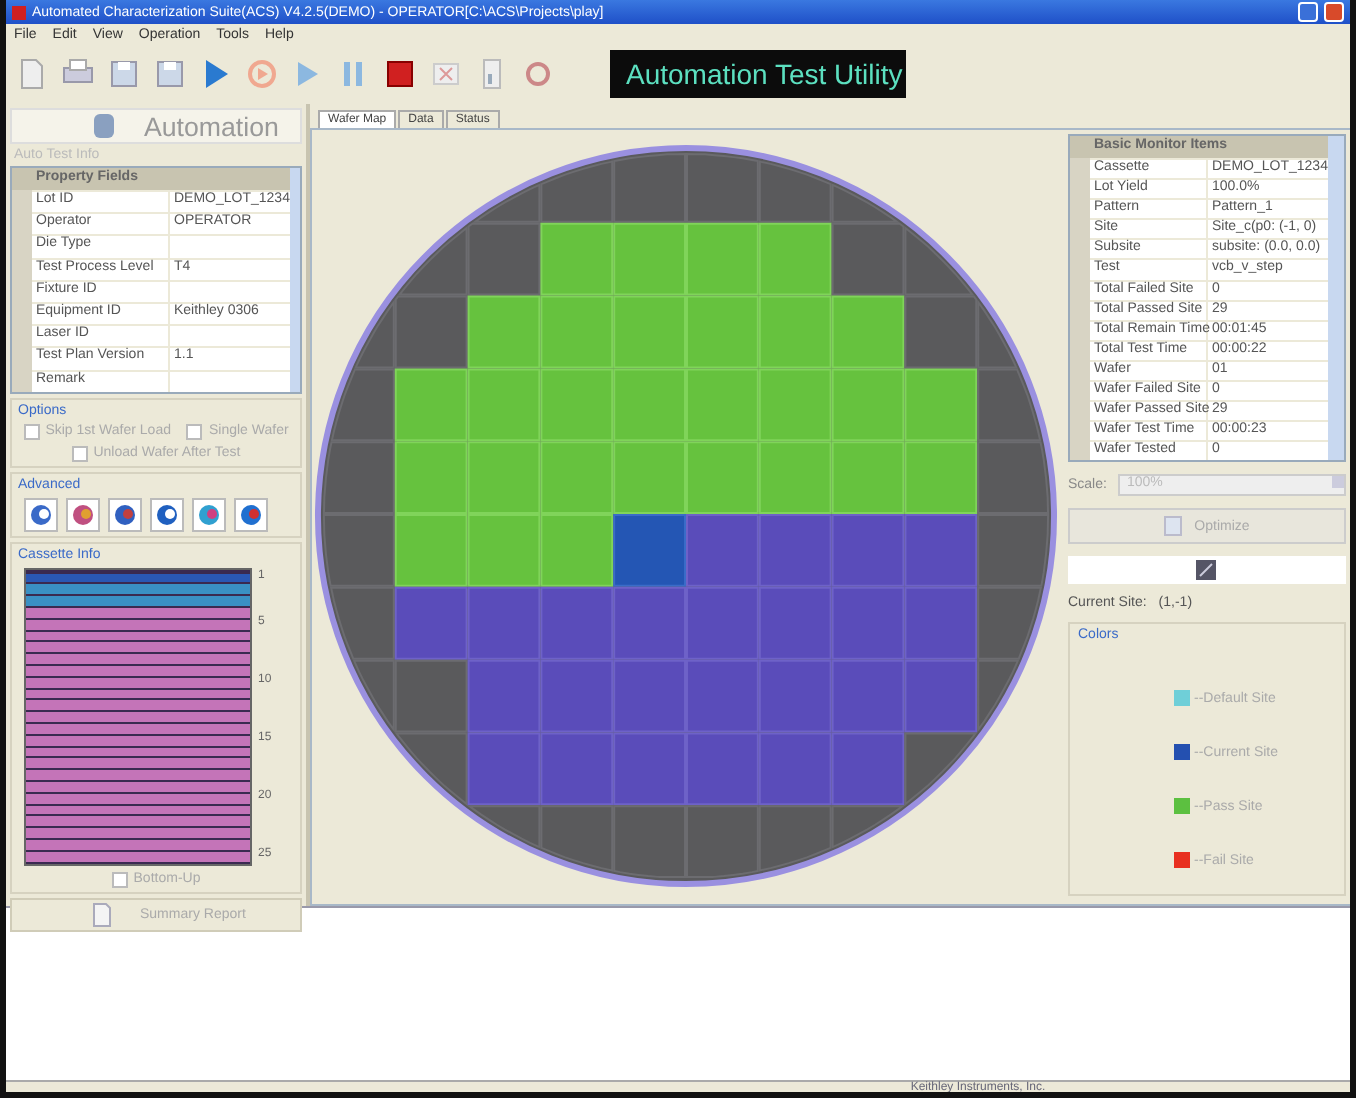  Describe the element at coordinates (400, 74) in the screenshot. I see `stop-icon` at that location.